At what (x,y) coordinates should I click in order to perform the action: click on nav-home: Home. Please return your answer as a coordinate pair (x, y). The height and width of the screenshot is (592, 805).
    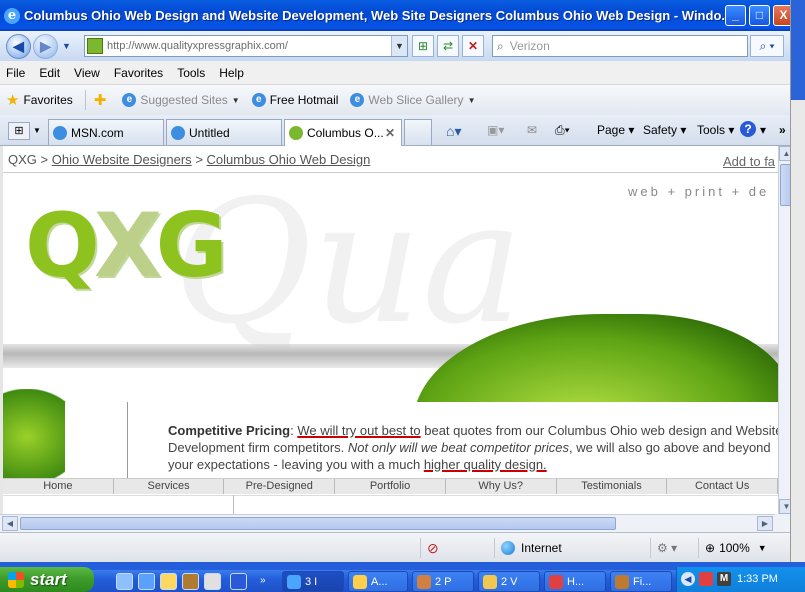
    Looking at the image, I should click on (58, 486).